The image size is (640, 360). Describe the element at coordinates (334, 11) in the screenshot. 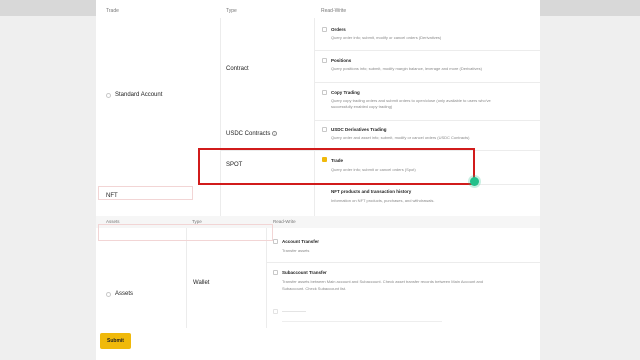

I see `header-read-write: Read-Write` at that location.